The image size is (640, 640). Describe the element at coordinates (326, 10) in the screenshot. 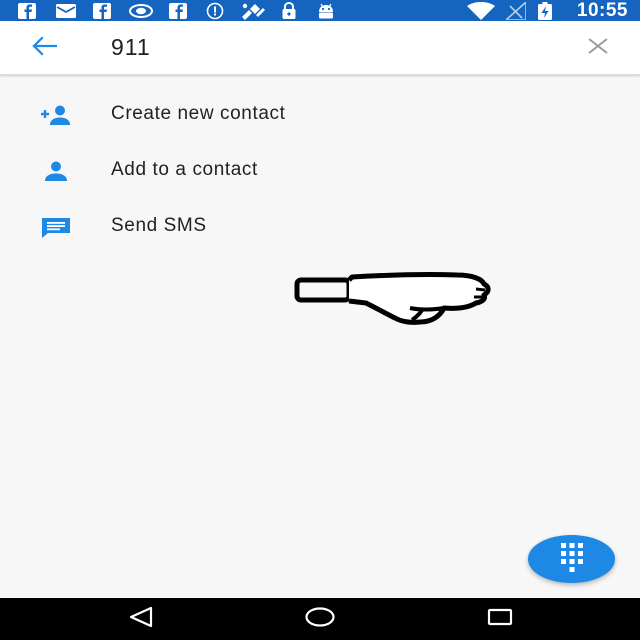

I see `android-icon` at that location.